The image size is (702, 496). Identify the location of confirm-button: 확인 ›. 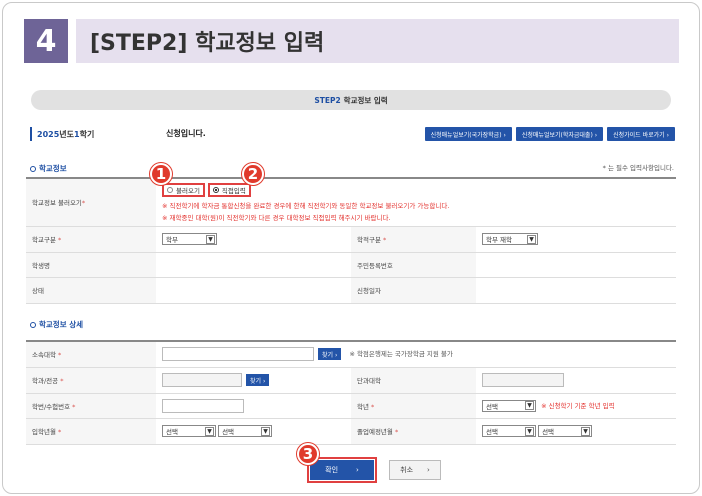
(342, 470).